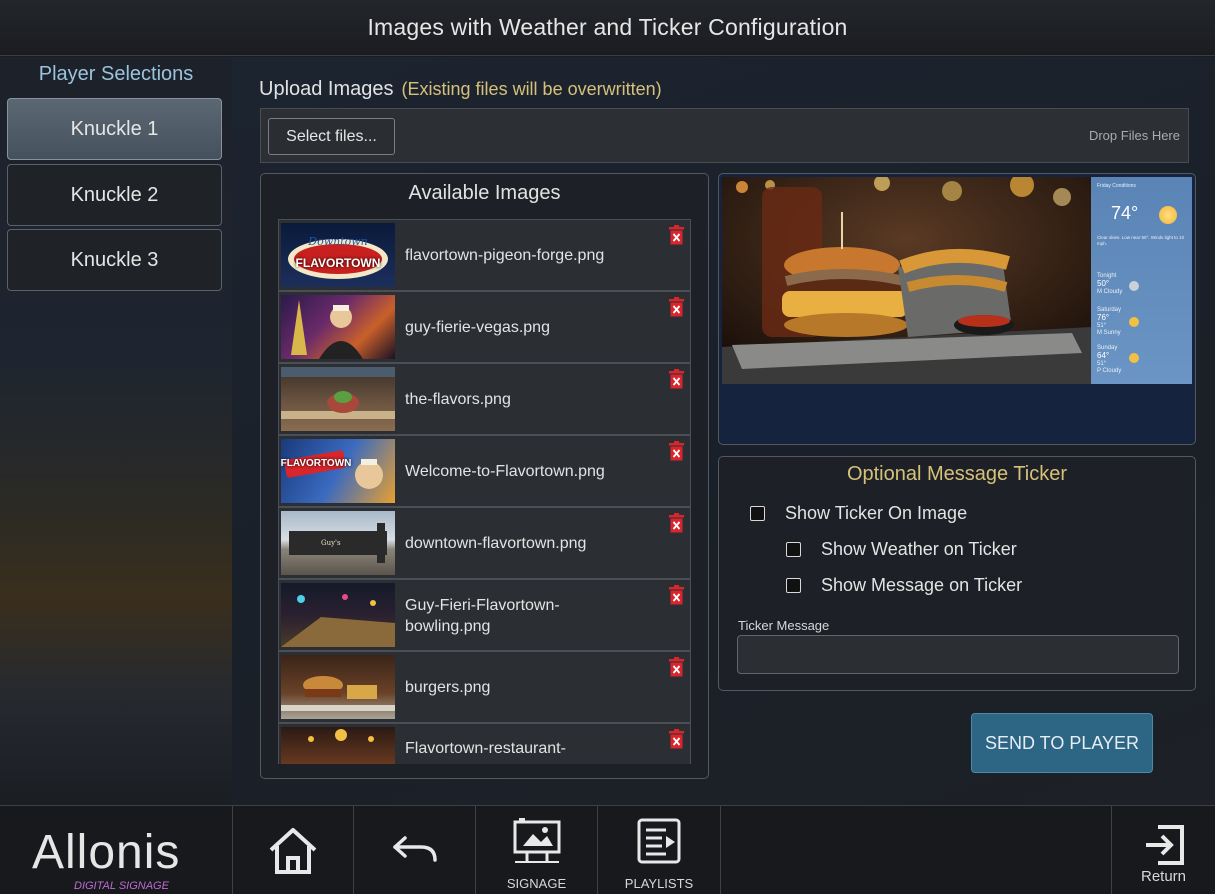 The width and height of the screenshot is (1215, 894). Describe the element at coordinates (1125, 213) in the screenshot. I see `weather-temp: 74°` at that location.